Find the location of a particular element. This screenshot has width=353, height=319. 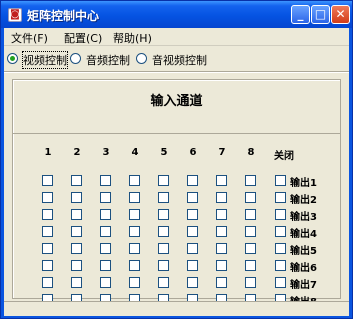

radio-av-label: 音视频控制 is located at coordinates (179, 60).